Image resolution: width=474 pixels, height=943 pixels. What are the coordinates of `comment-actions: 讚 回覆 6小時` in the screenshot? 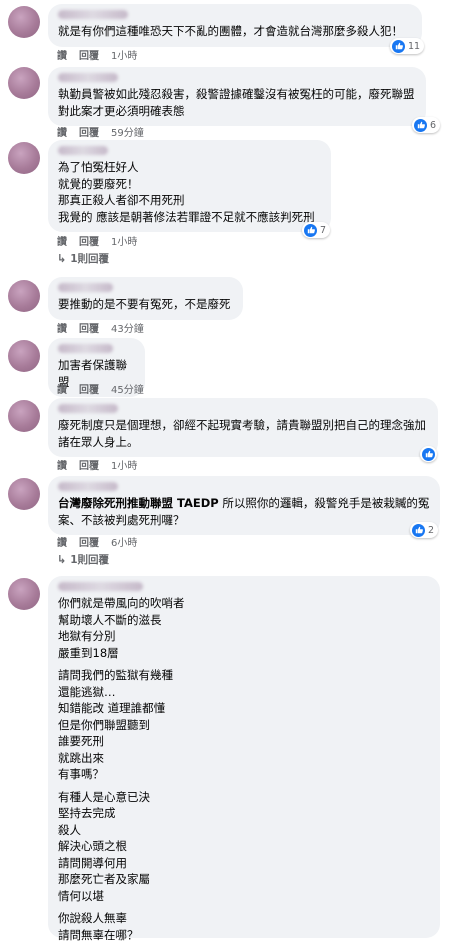 It's located at (97, 541).